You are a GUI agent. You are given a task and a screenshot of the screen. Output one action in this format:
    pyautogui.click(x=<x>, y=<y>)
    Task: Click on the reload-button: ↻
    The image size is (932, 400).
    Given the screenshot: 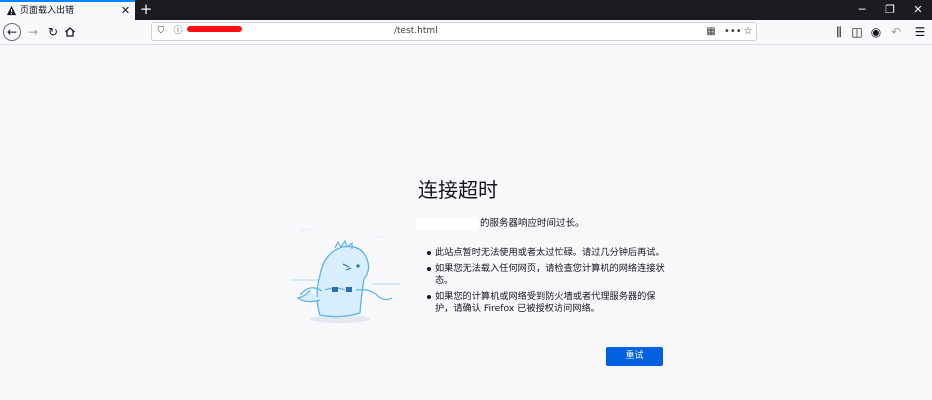 What is the action you would take?
    pyautogui.click(x=53, y=32)
    